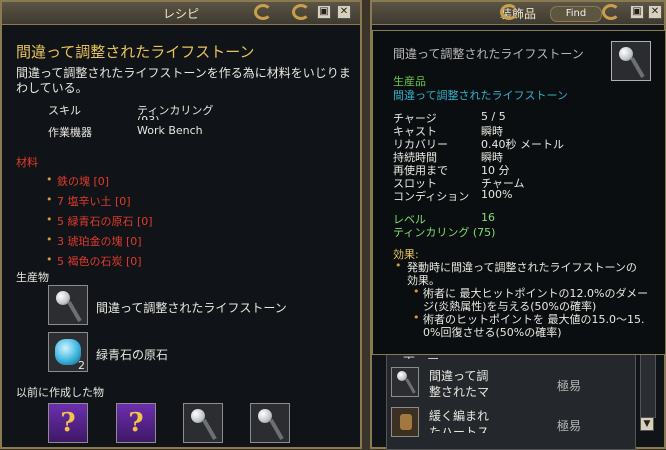 The width and height of the screenshot is (666, 450). Describe the element at coordinates (511, 385) in the screenshot. I see `list-row: 間違って調 整されたマ 極易` at that location.